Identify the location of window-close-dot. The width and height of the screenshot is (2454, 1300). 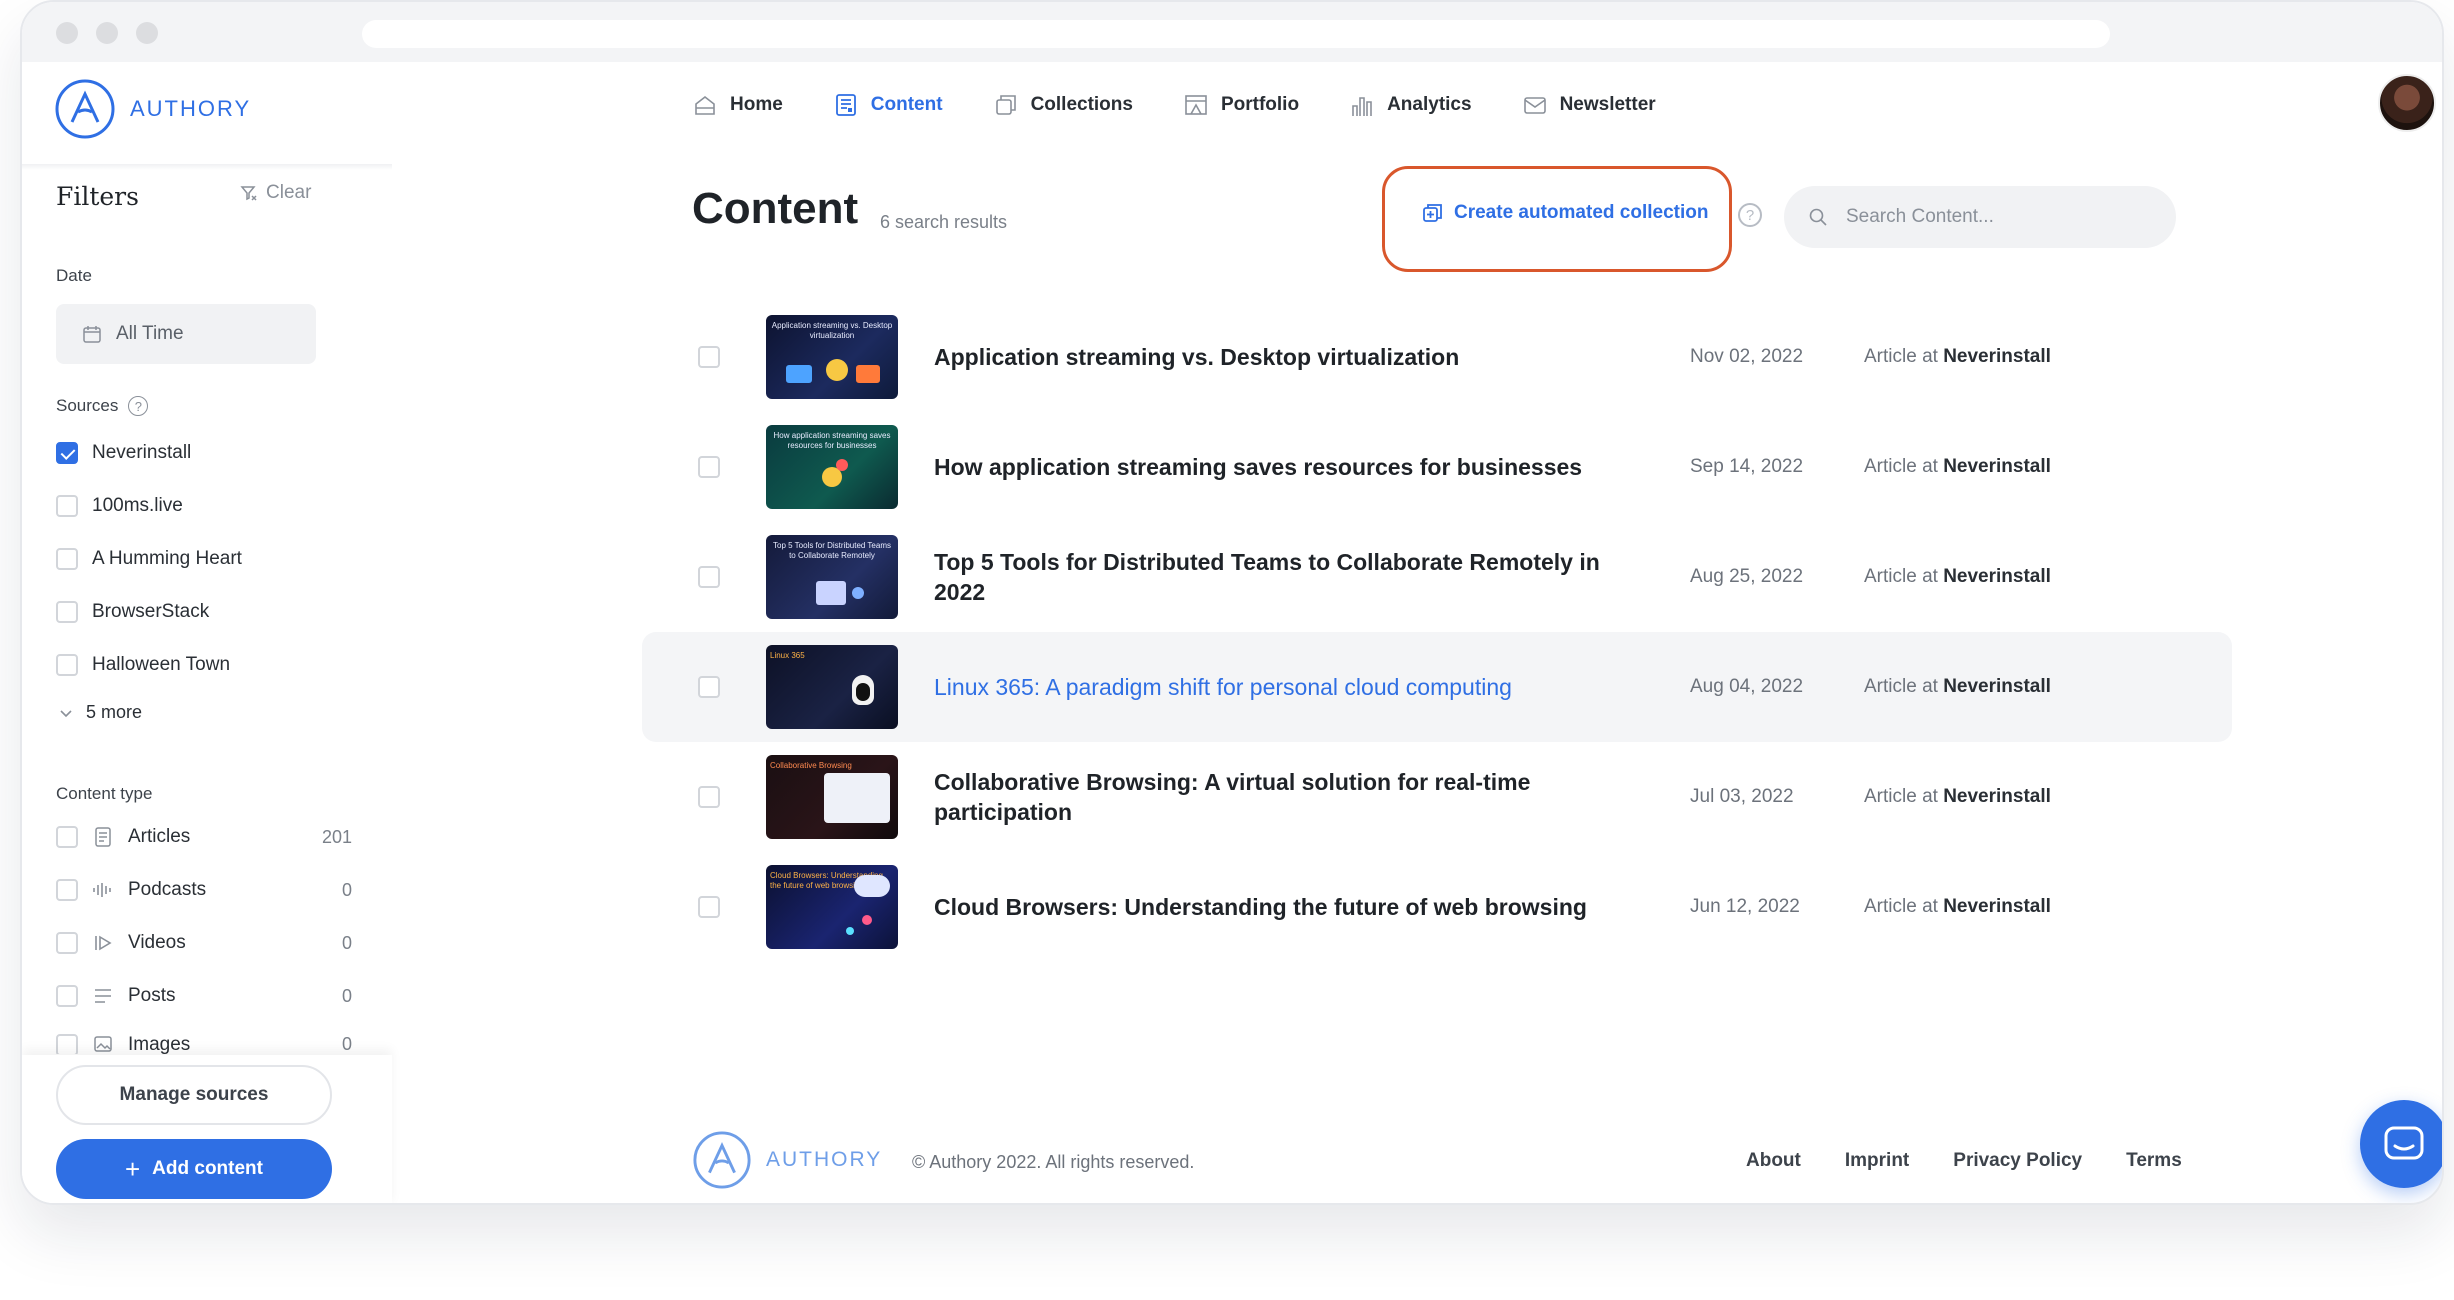
(67, 33).